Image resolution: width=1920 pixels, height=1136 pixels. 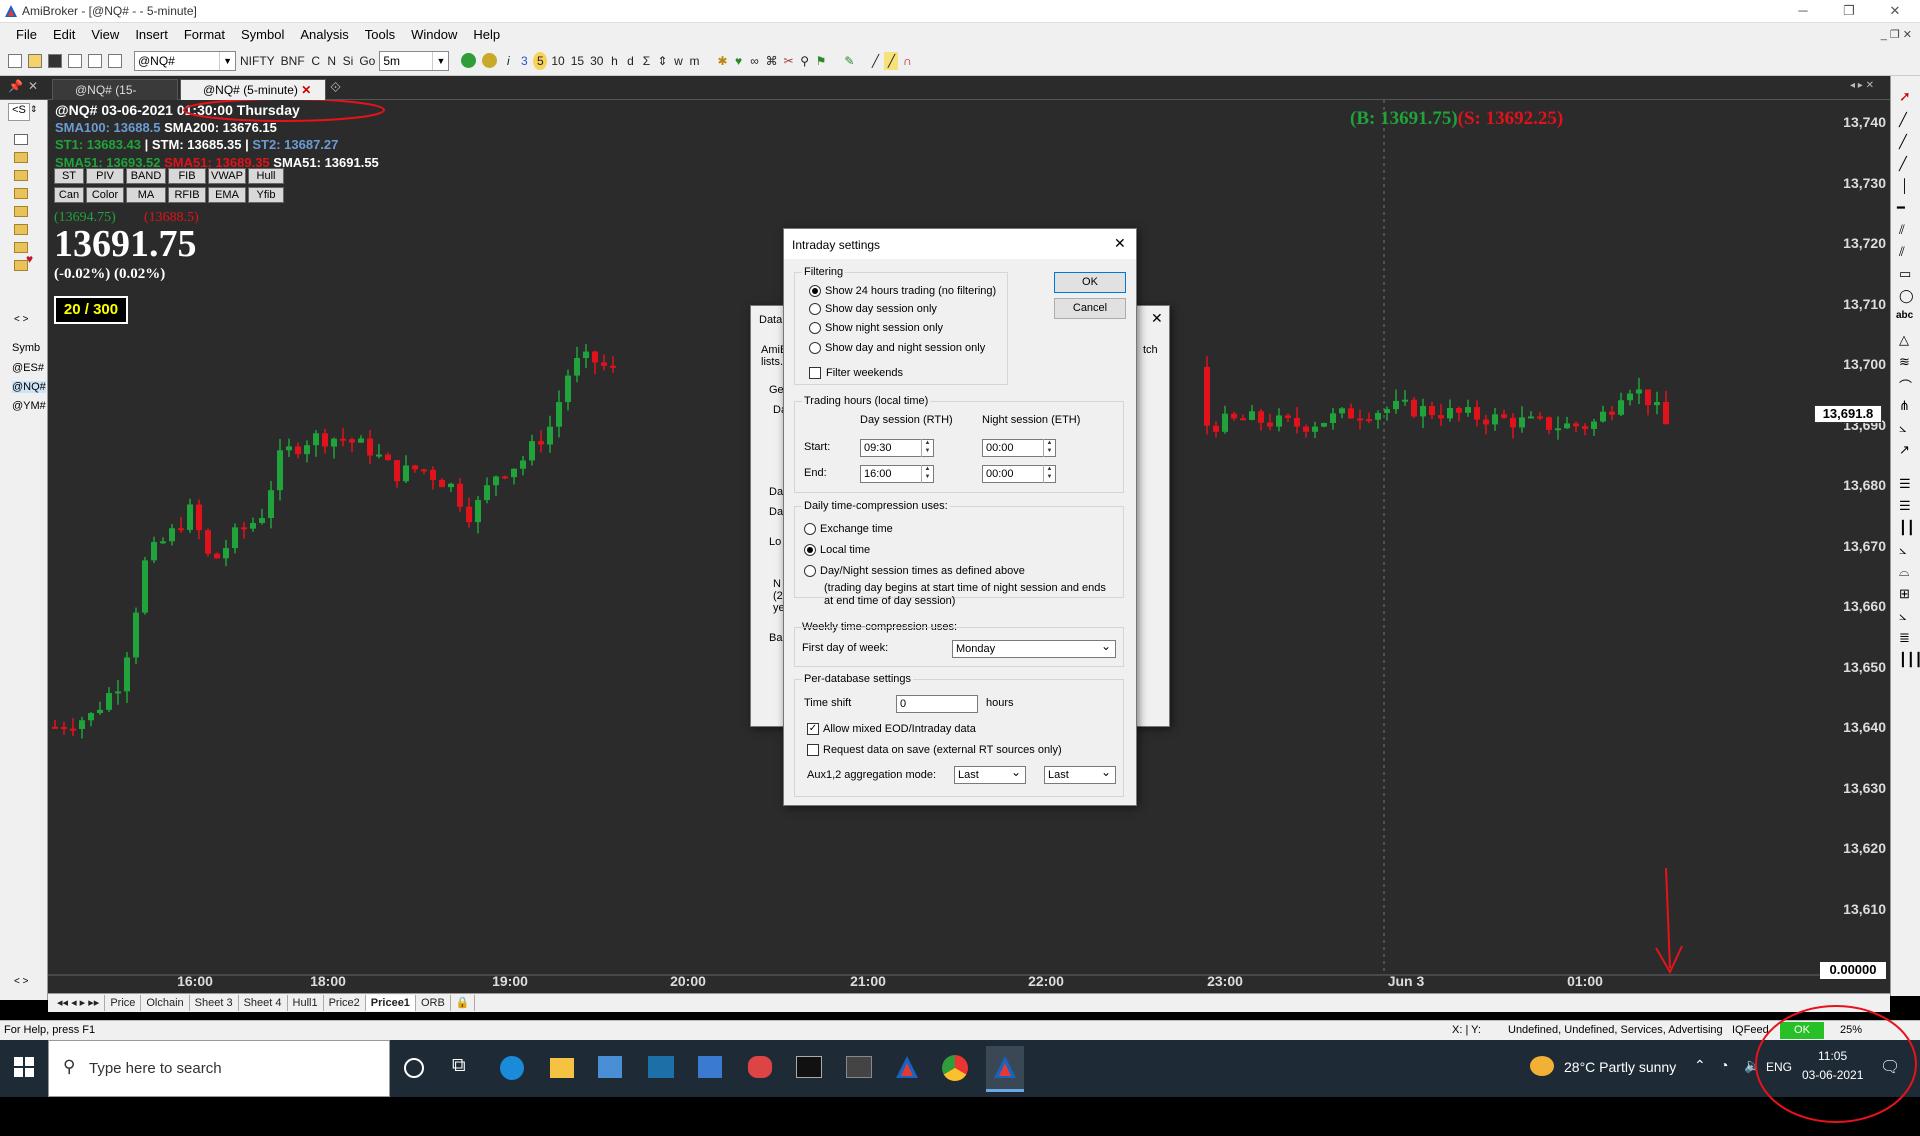 I want to click on menu-window: Window, so click(x=434, y=34).